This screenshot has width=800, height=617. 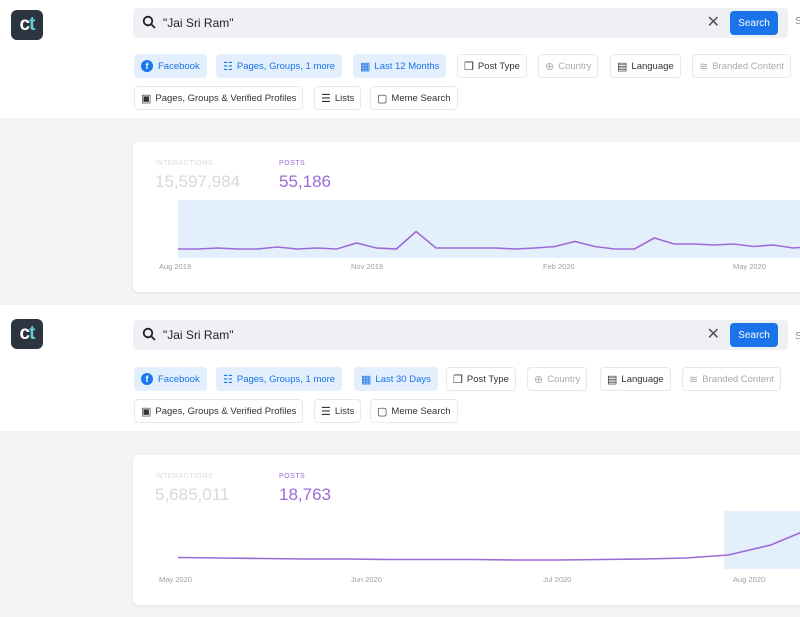 What do you see at coordinates (367, 266) in the screenshot?
I see `x-tick-label: Nov 2019` at bounding box center [367, 266].